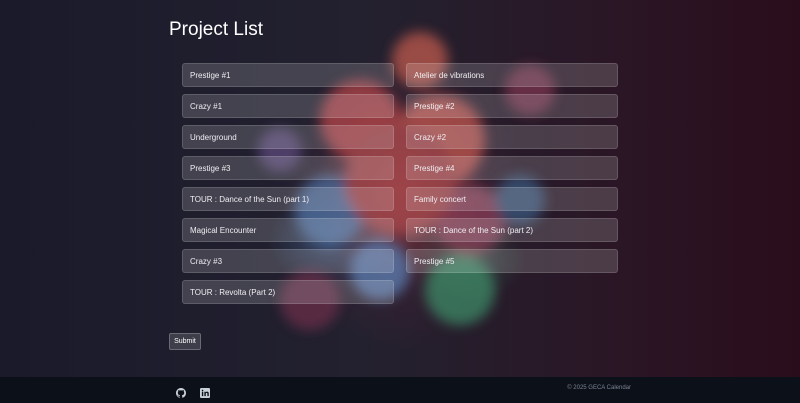 The width and height of the screenshot is (800, 403). I want to click on project-item: Atelier de vibrations, so click(512, 75).